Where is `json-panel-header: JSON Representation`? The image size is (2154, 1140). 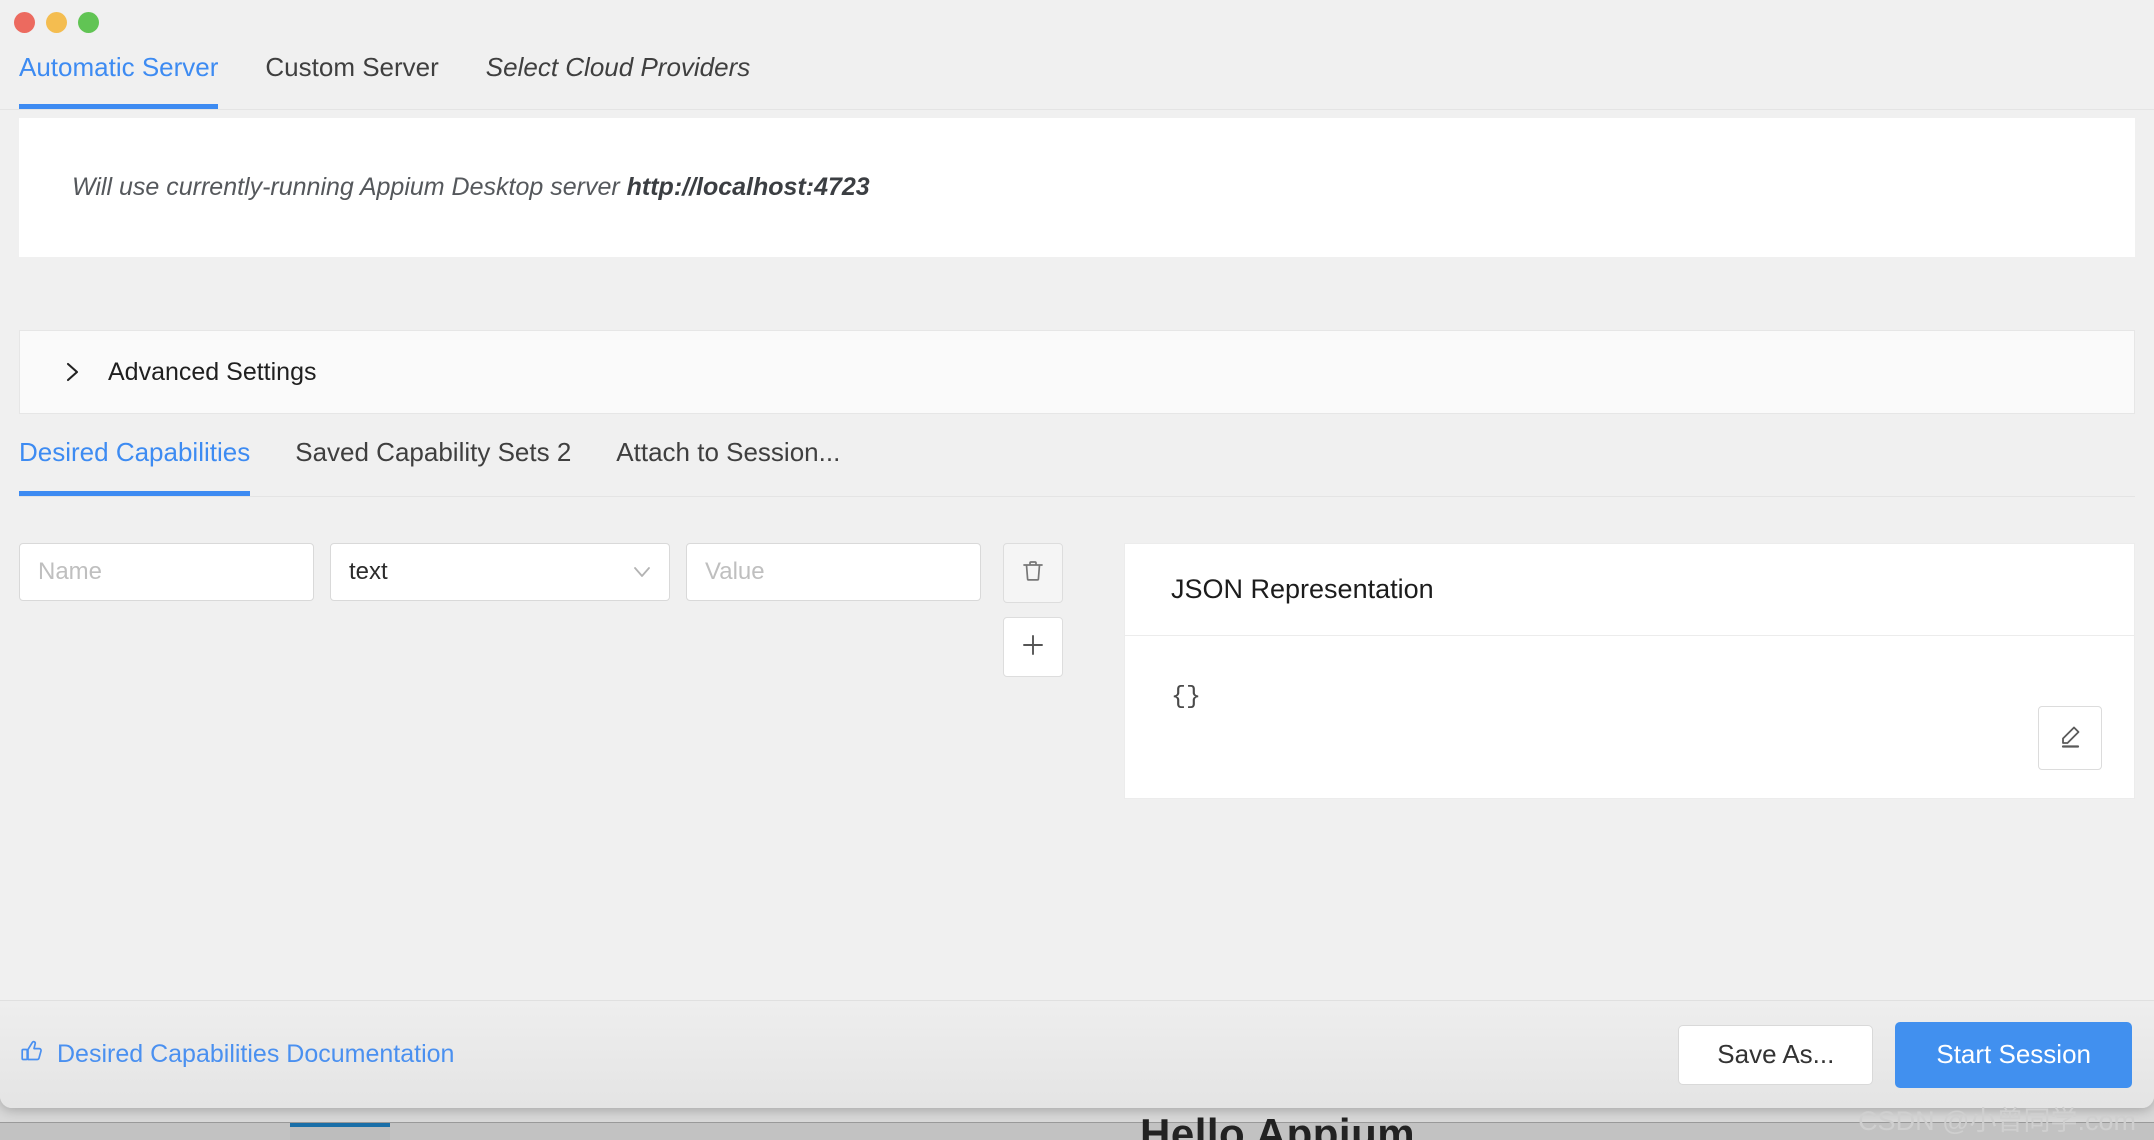 json-panel-header: JSON Representation is located at coordinates (1629, 590).